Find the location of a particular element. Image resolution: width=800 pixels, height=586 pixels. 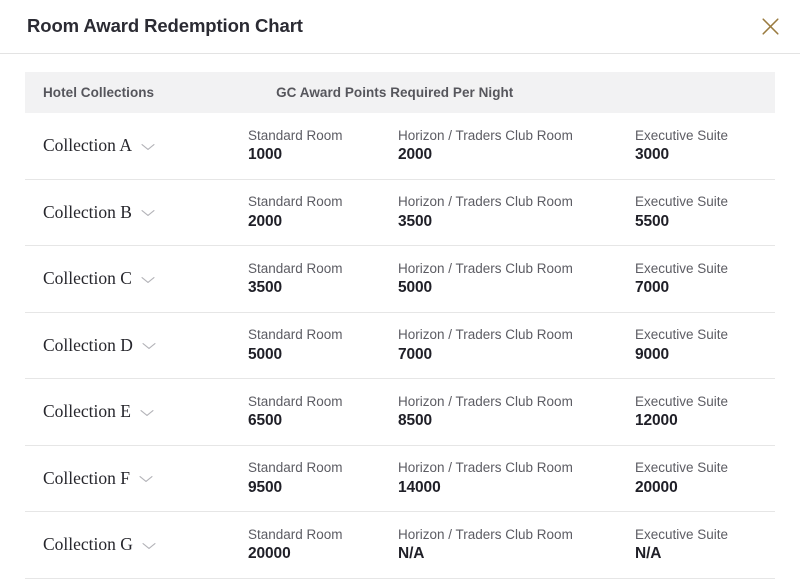

cell-horizon-traders-club-room: Horizon / Traders Club Room N/A is located at coordinates (516, 545).